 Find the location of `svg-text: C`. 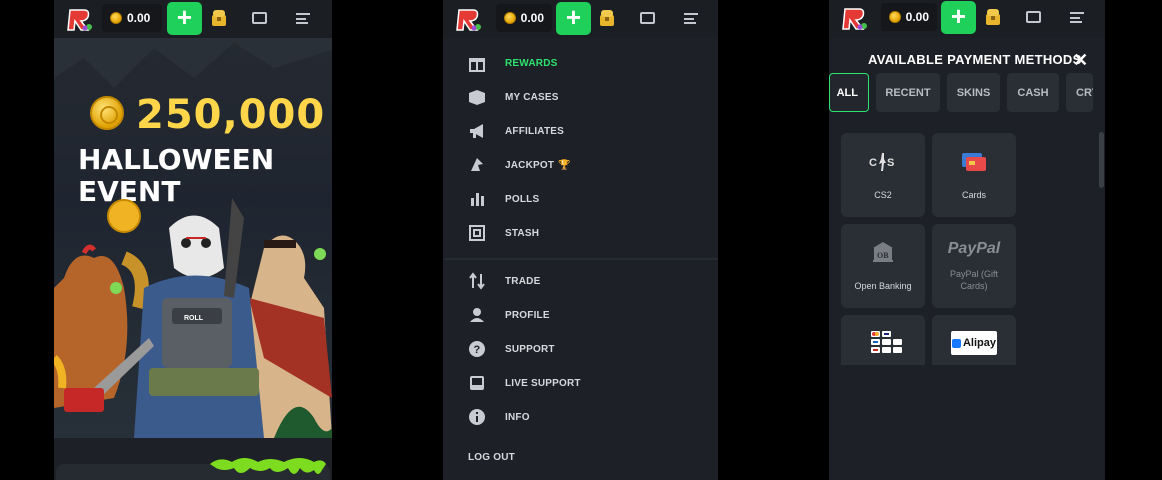

svg-text: C is located at coordinates (873, 163).